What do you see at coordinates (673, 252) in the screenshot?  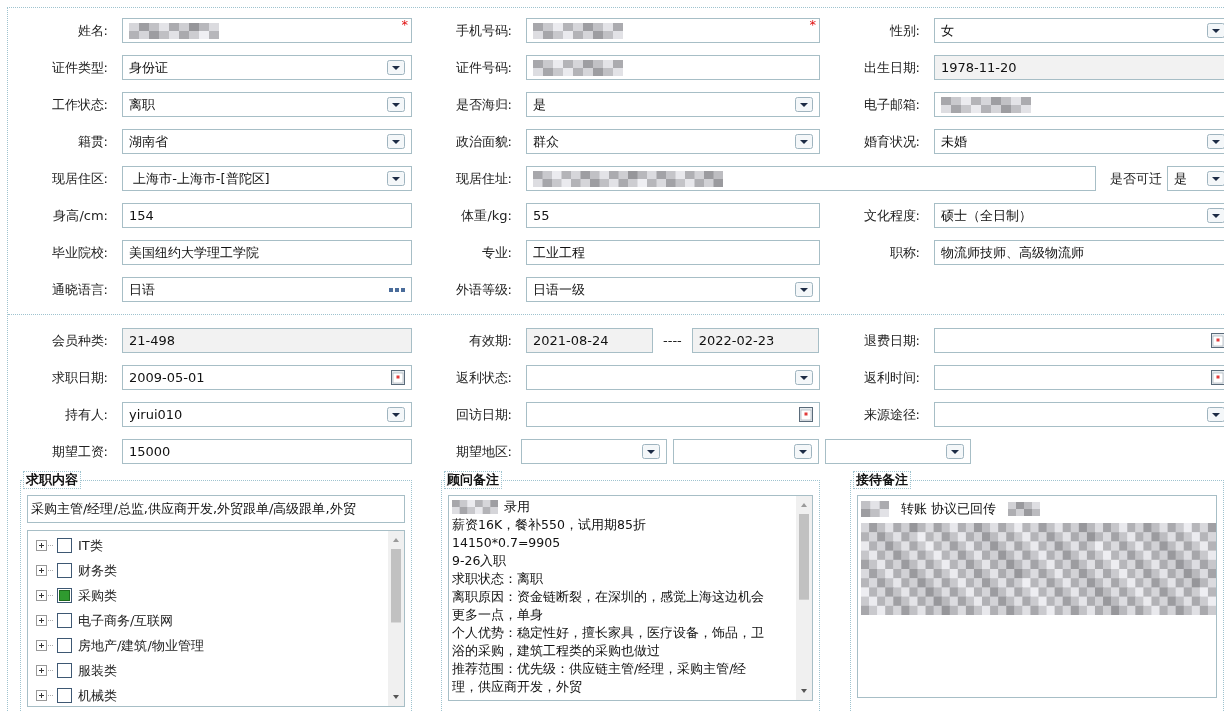 I see `text-field: 工业工程` at bounding box center [673, 252].